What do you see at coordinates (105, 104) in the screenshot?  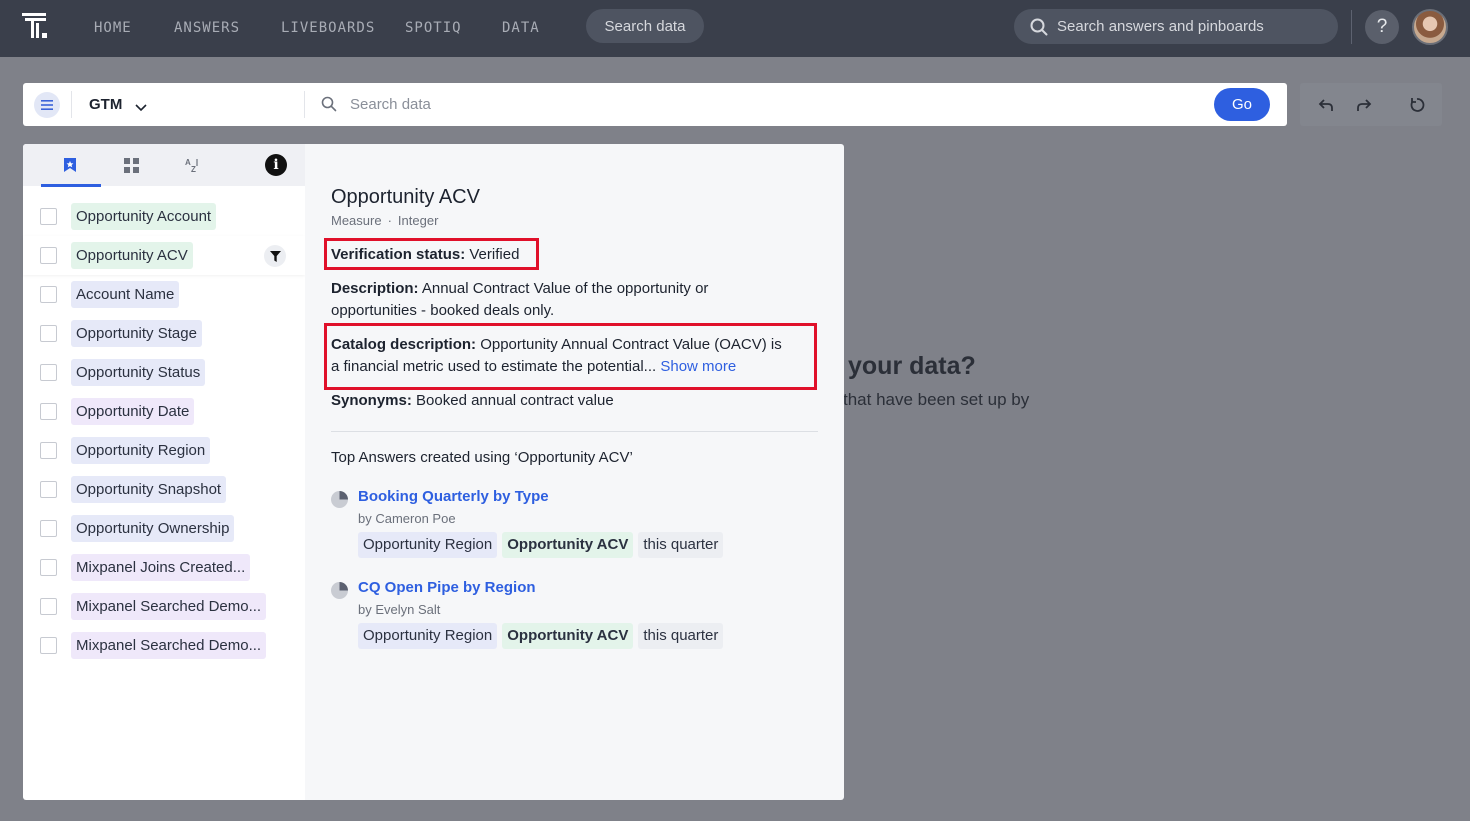 I see `data-source-selector: GTM` at bounding box center [105, 104].